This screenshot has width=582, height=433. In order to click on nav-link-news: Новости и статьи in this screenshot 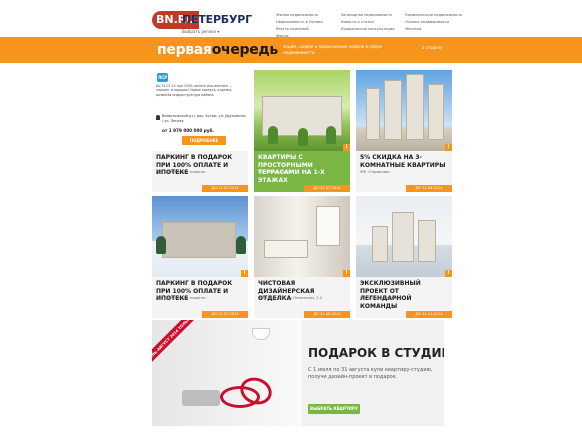, I will do `click(371, 22)`.